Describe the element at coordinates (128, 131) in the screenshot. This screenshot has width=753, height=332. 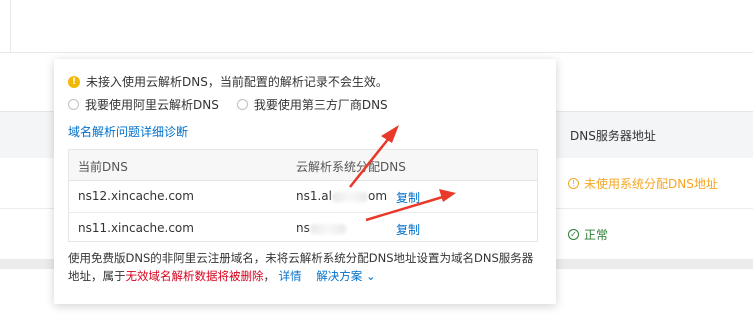
I see `diagnose-link: 域名解析问题详细诊断` at that location.